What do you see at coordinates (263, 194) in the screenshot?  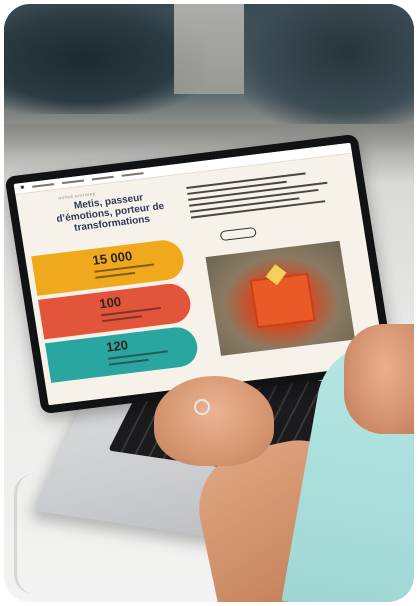 I see `intro-paragraph` at bounding box center [263, 194].